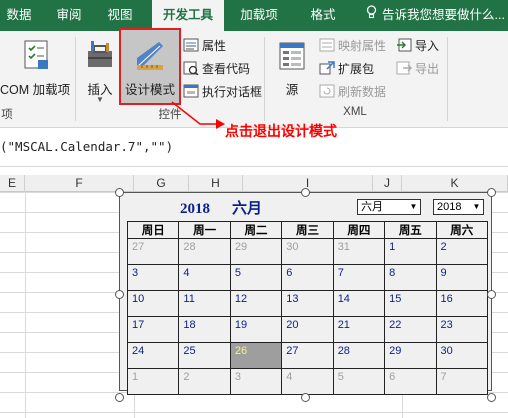 Image resolution: width=508 pixels, height=418 pixels. I want to click on resize-handle-top-right, so click(491, 192).